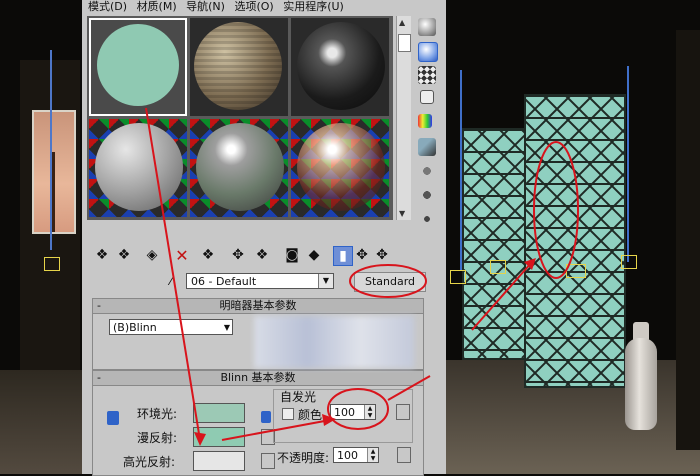 This screenshot has width=700, height=476. I want to click on annotation-arrow-slot, so click(173, 274).